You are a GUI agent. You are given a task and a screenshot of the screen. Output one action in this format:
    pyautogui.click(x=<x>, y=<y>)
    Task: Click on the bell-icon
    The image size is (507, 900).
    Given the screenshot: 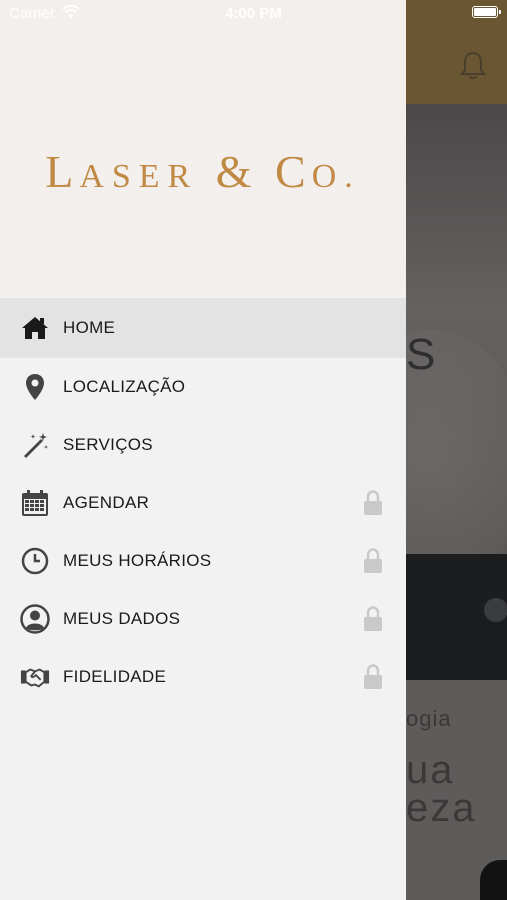 What is the action you would take?
    pyautogui.click(x=473, y=66)
    